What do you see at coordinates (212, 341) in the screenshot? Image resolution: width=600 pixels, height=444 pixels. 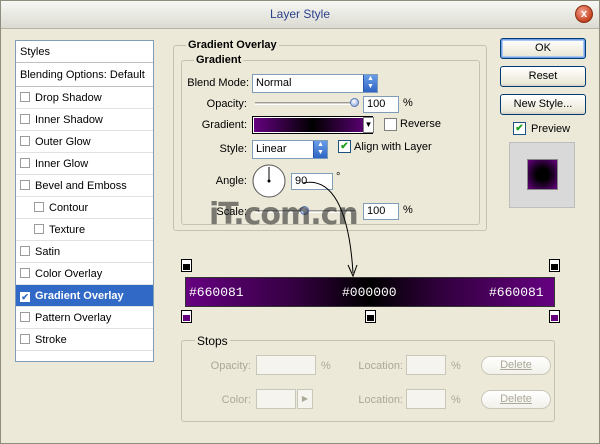 I see `stops-title: Stops` at bounding box center [212, 341].